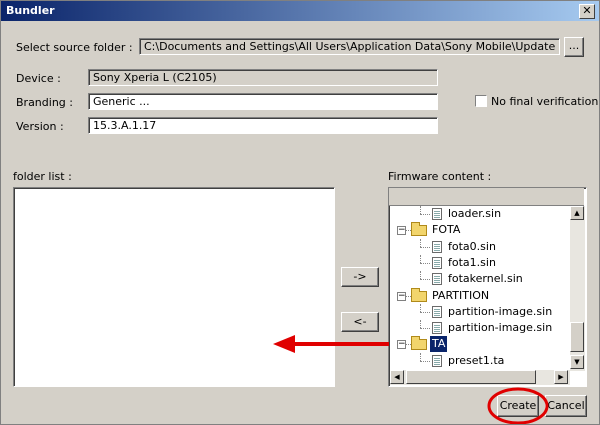 This screenshot has width=600, height=425. Describe the element at coordinates (411, 379) in the screenshot. I see `annotation-overlay` at that location.